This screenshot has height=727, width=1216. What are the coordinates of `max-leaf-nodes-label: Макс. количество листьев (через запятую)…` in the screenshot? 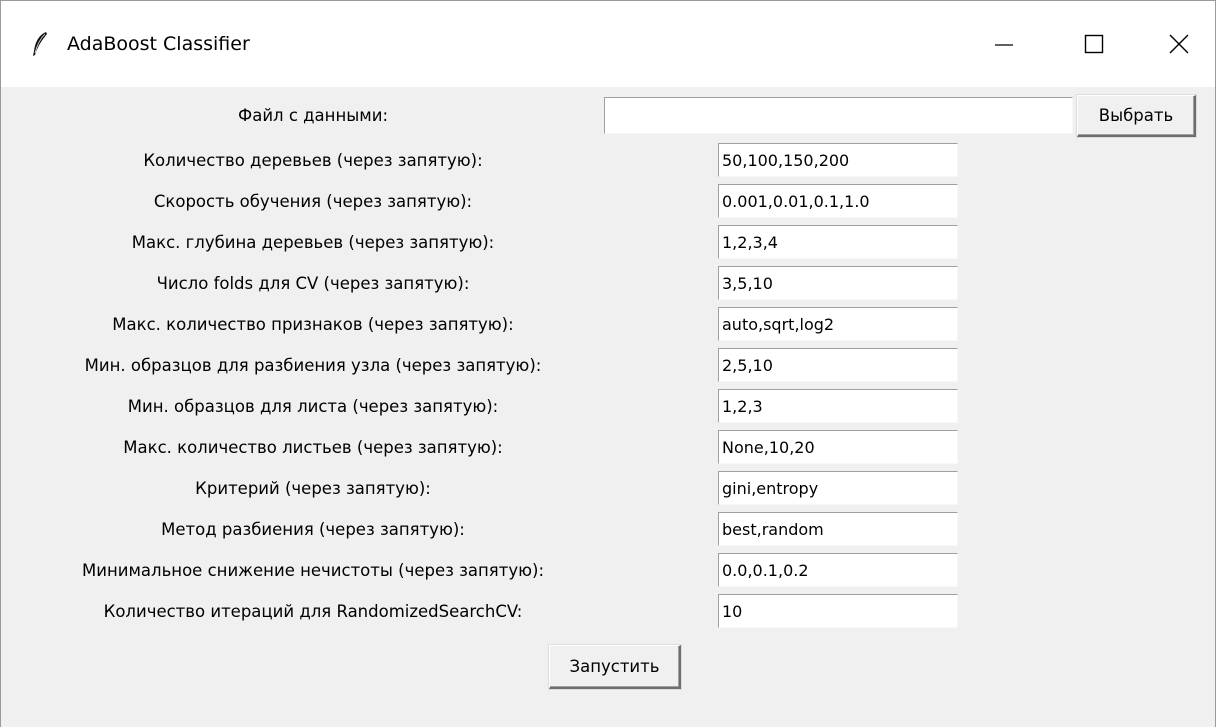 It's located at (313, 447).